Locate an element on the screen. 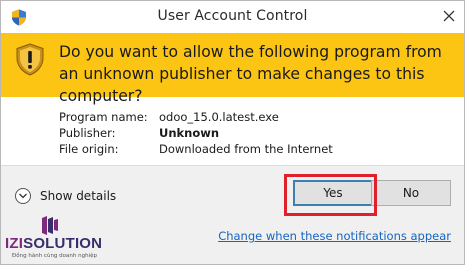  no-button: No is located at coordinates (411, 193).